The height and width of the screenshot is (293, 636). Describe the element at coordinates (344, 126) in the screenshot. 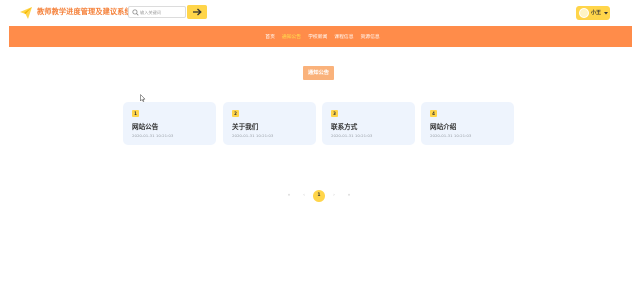

I see `card-title: 联系方式` at that location.